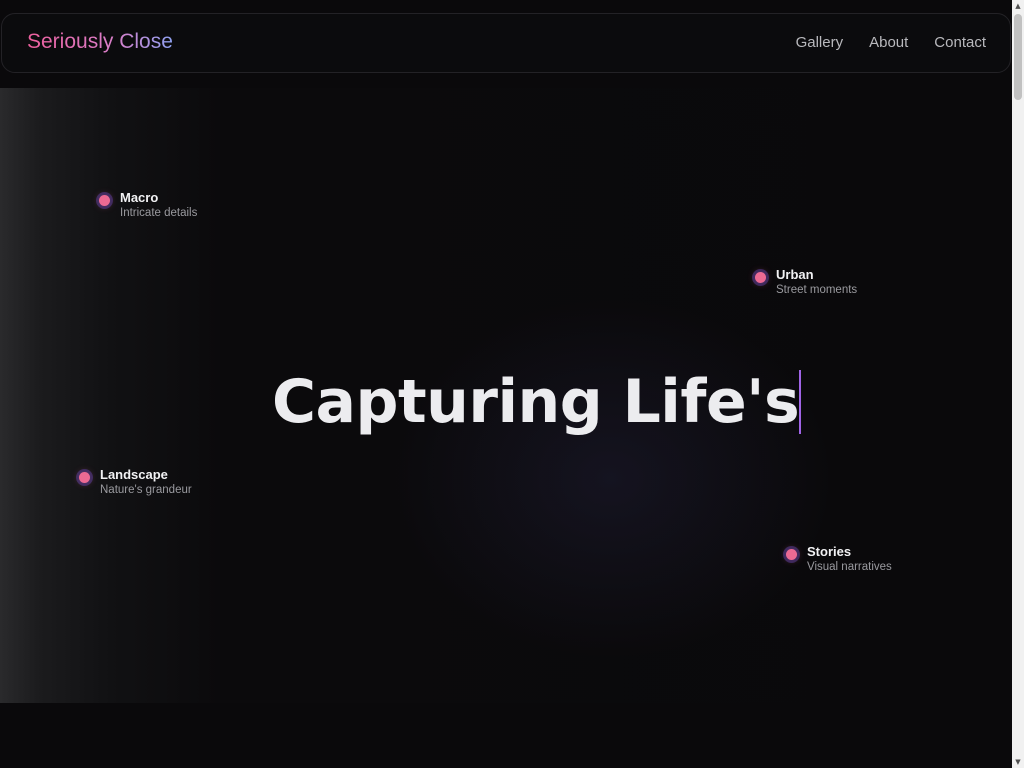 The width and height of the screenshot is (1024, 768). I want to click on page-below-hero, so click(506, 735).